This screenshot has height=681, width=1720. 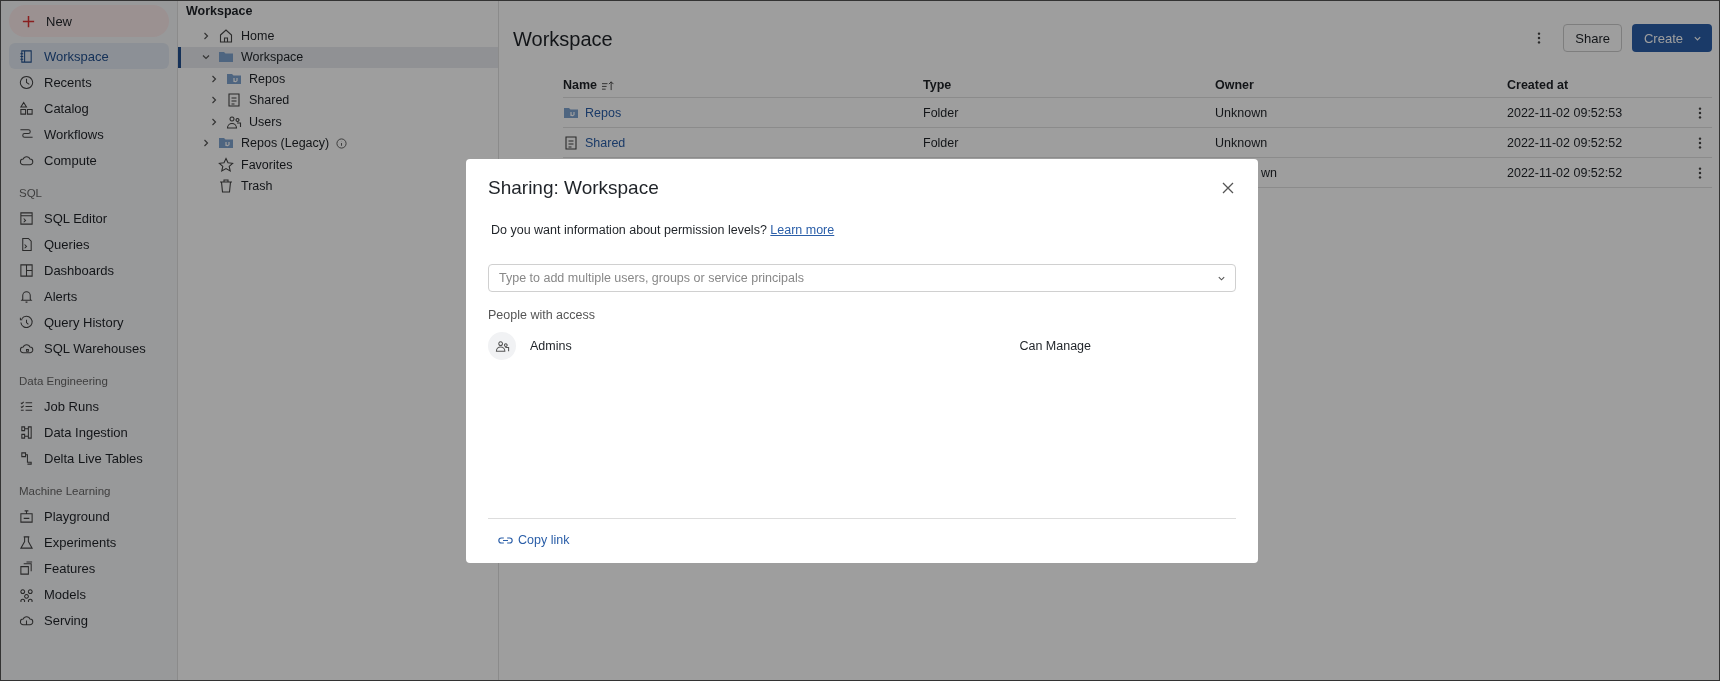 What do you see at coordinates (1361, 85) in the screenshot?
I see `column-header: Owner` at bounding box center [1361, 85].